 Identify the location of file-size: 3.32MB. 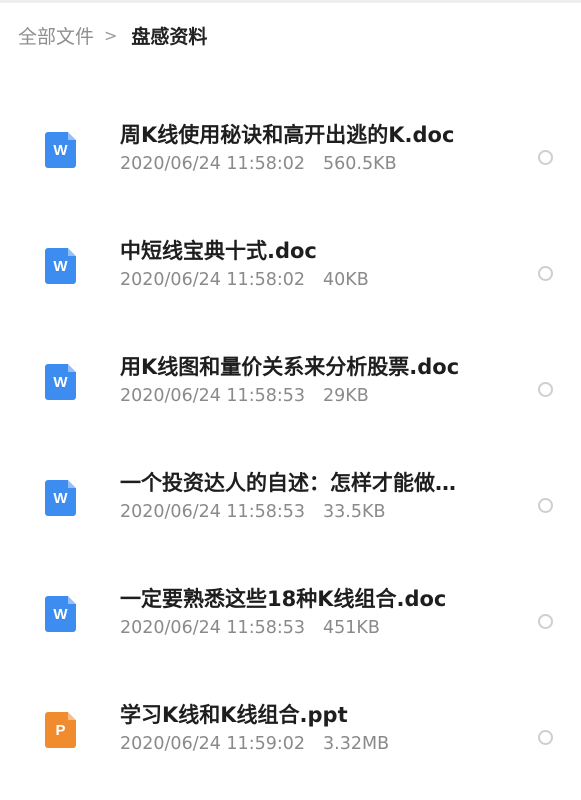
(356, 744).